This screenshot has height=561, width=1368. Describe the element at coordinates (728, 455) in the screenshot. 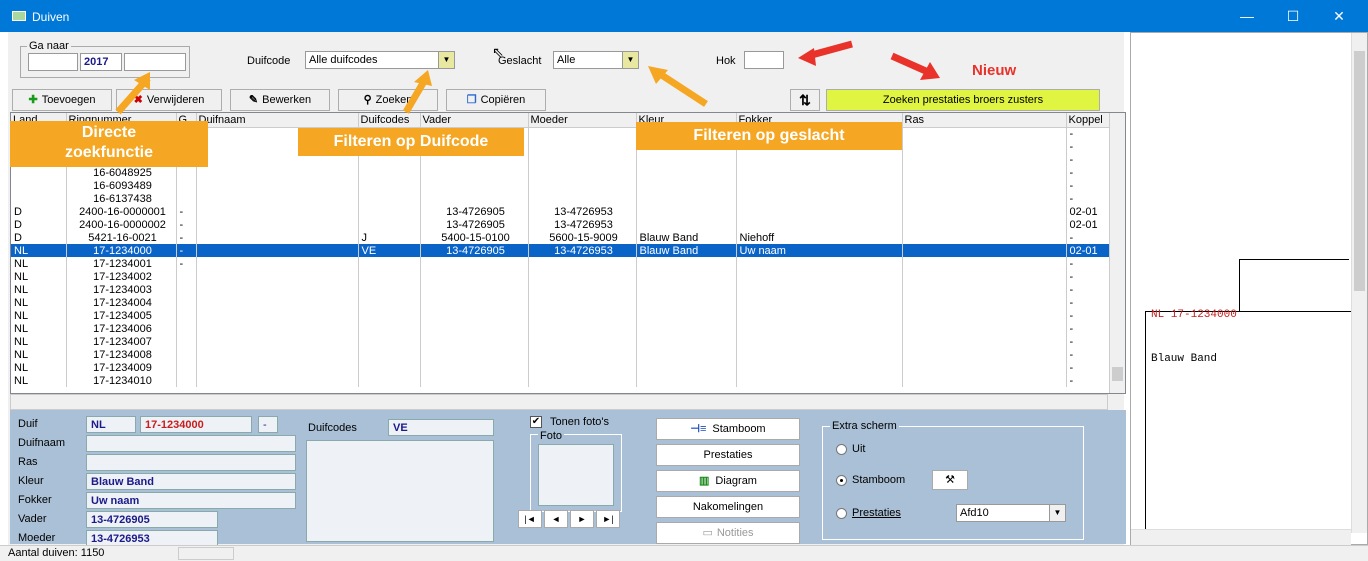

I see `prestaties-button: Prestaties` at that location.